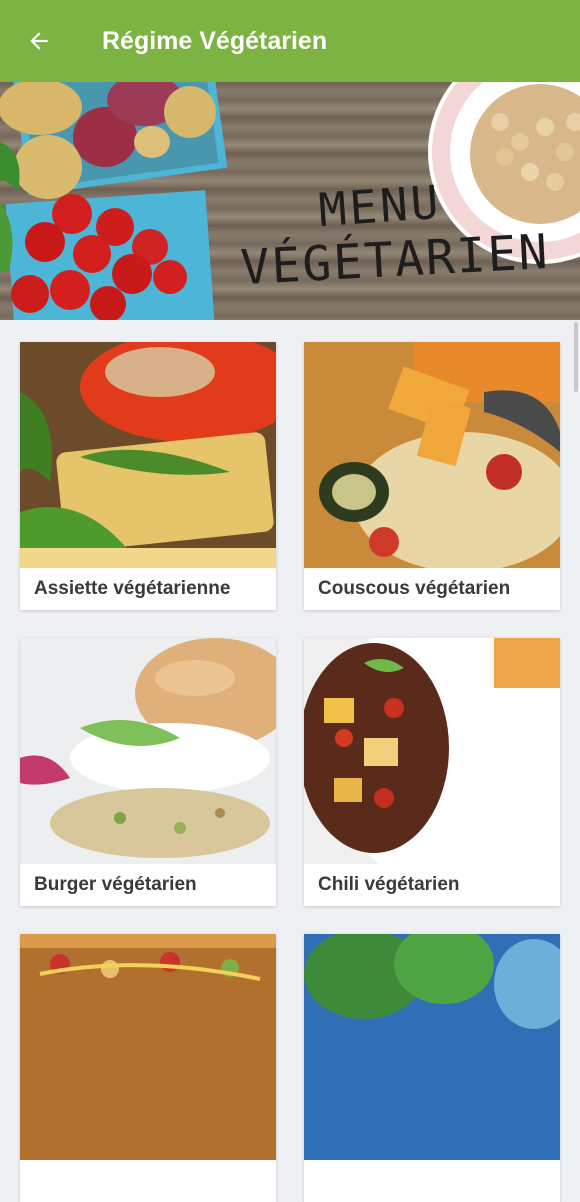 Image resolution: width=580 pixels, height=1202 pixels. I want to click on recipe-label: Burger végétarien, so click(115, 884).